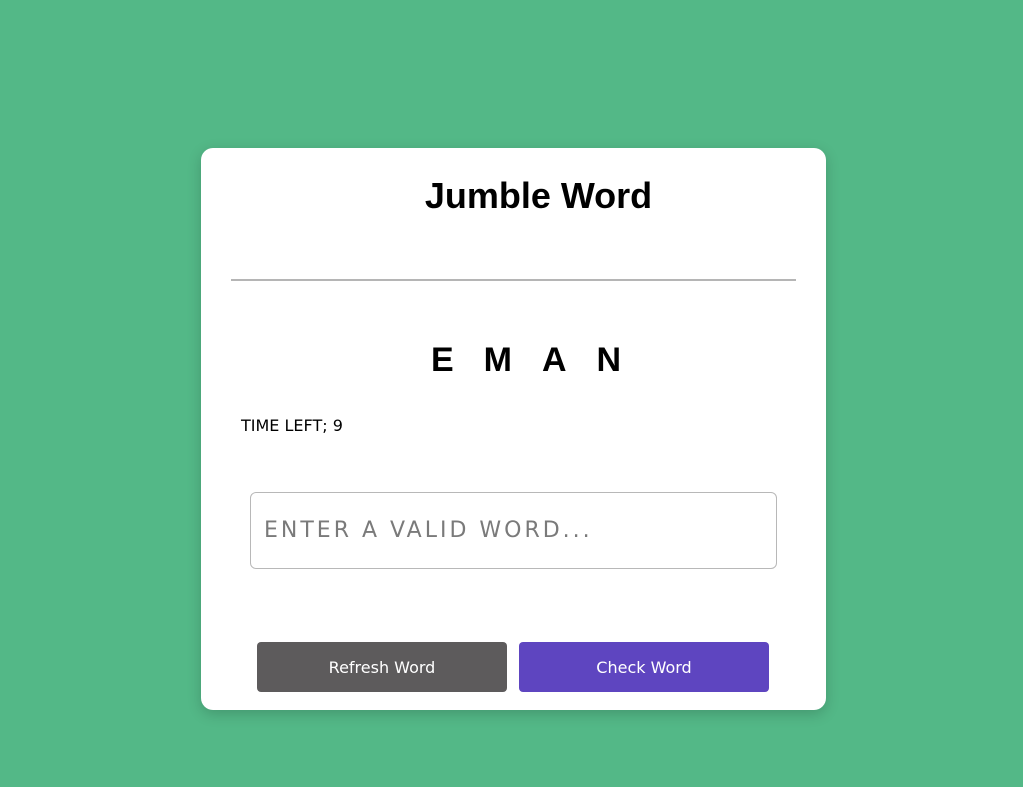 The height and width of the screenshot is (787, 1023). Describe the element at coordinates (541, 360) in the screenshot. I see `scrambled-word: EMAN` at that location.